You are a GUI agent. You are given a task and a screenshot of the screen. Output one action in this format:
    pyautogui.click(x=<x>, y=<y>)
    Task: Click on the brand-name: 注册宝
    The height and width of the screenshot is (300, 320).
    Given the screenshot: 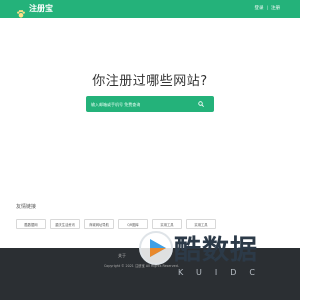 What is the action you would take?
    pyautogui.click(x=41, y=8)
    